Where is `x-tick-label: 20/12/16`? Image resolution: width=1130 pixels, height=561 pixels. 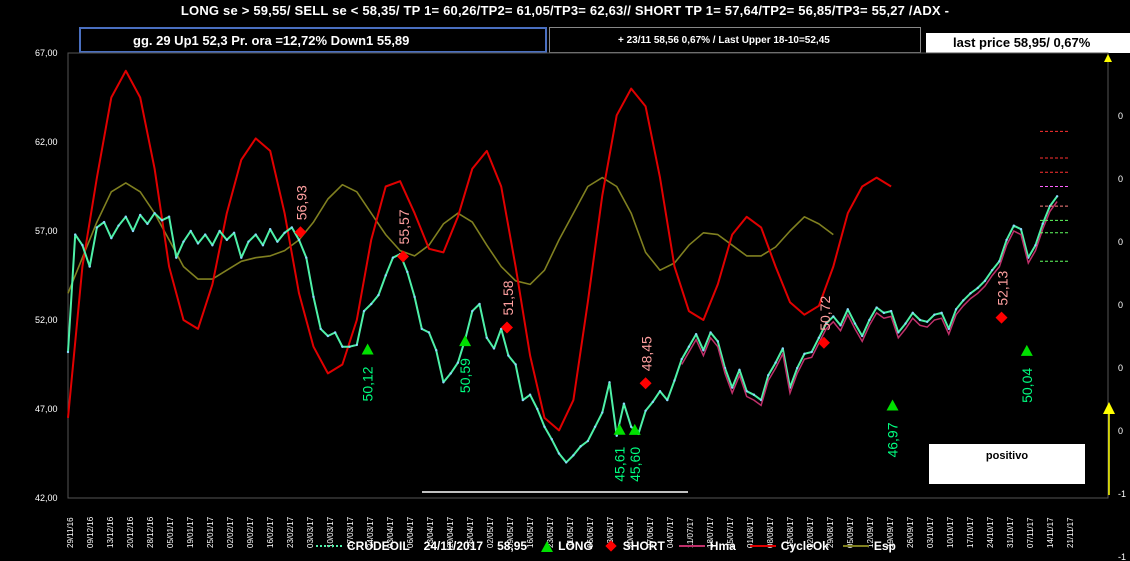 x-tick-label: 20/12/16 is located at coordinates (130, 532).